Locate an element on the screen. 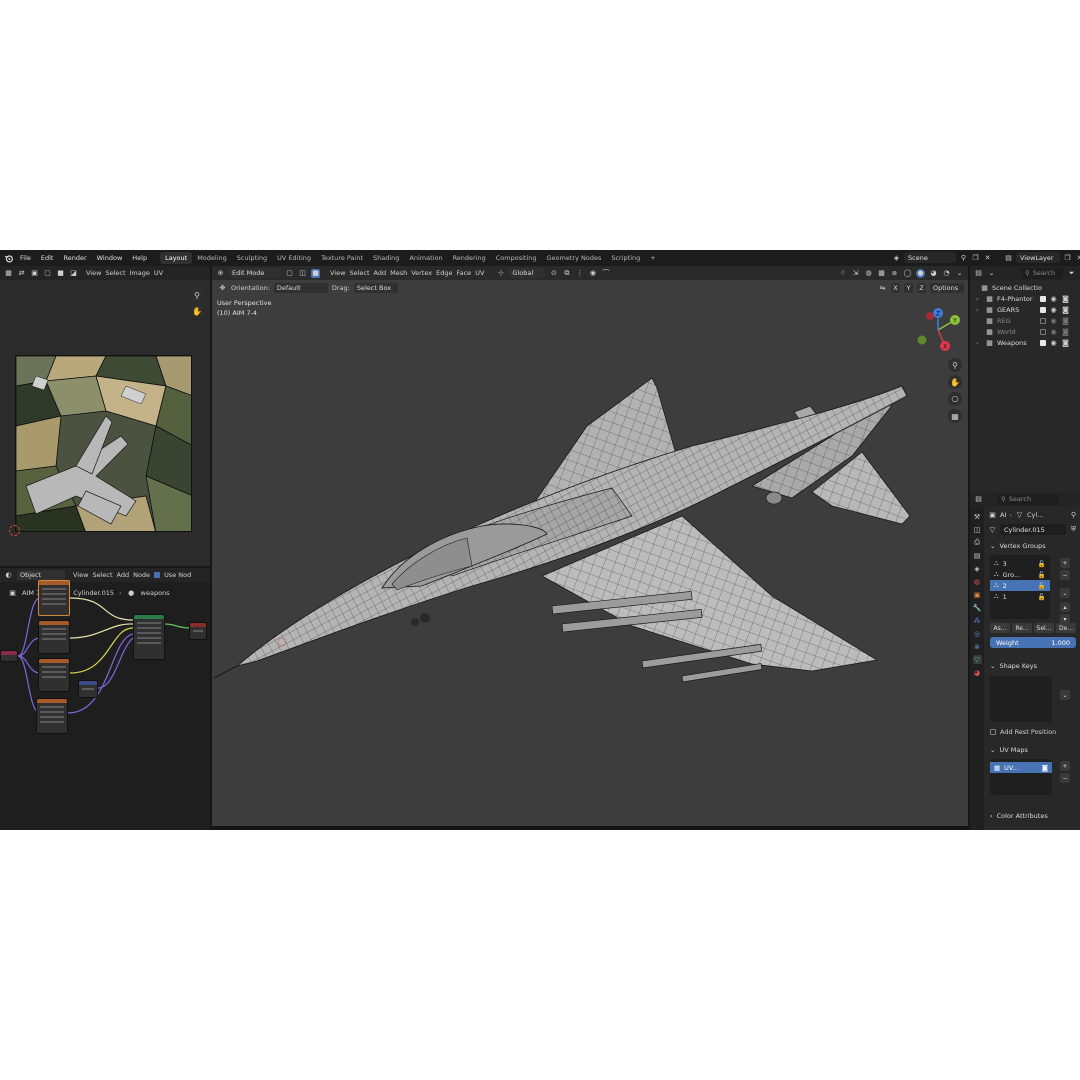 The image size is (1080, 1080). add-workspace-button: + is located at coordinates (652, 258).